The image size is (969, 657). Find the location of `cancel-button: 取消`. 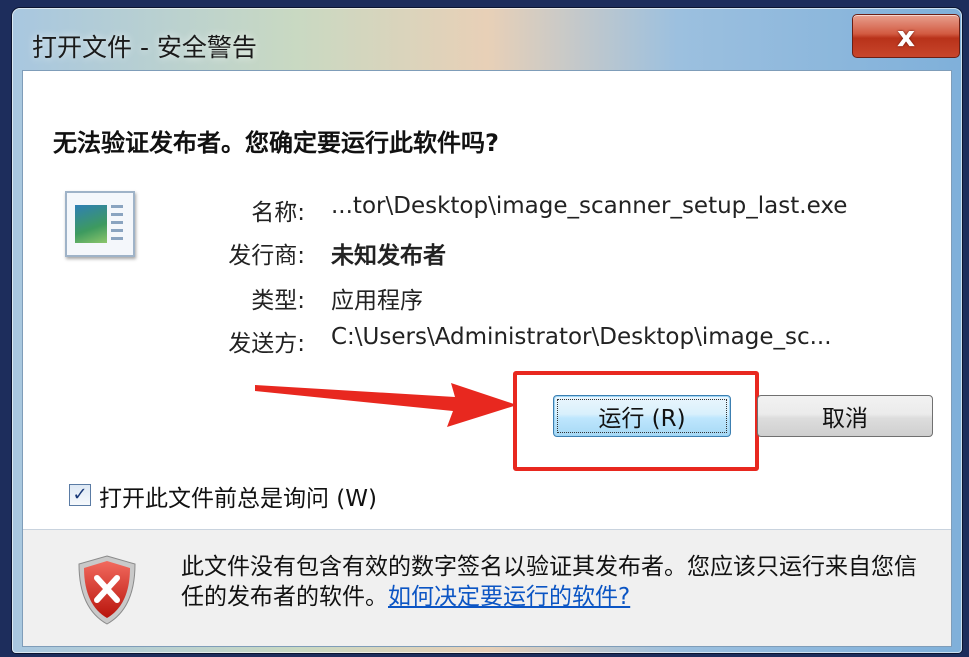

cancel-button: 取消 is located at coordinates (845, 416).